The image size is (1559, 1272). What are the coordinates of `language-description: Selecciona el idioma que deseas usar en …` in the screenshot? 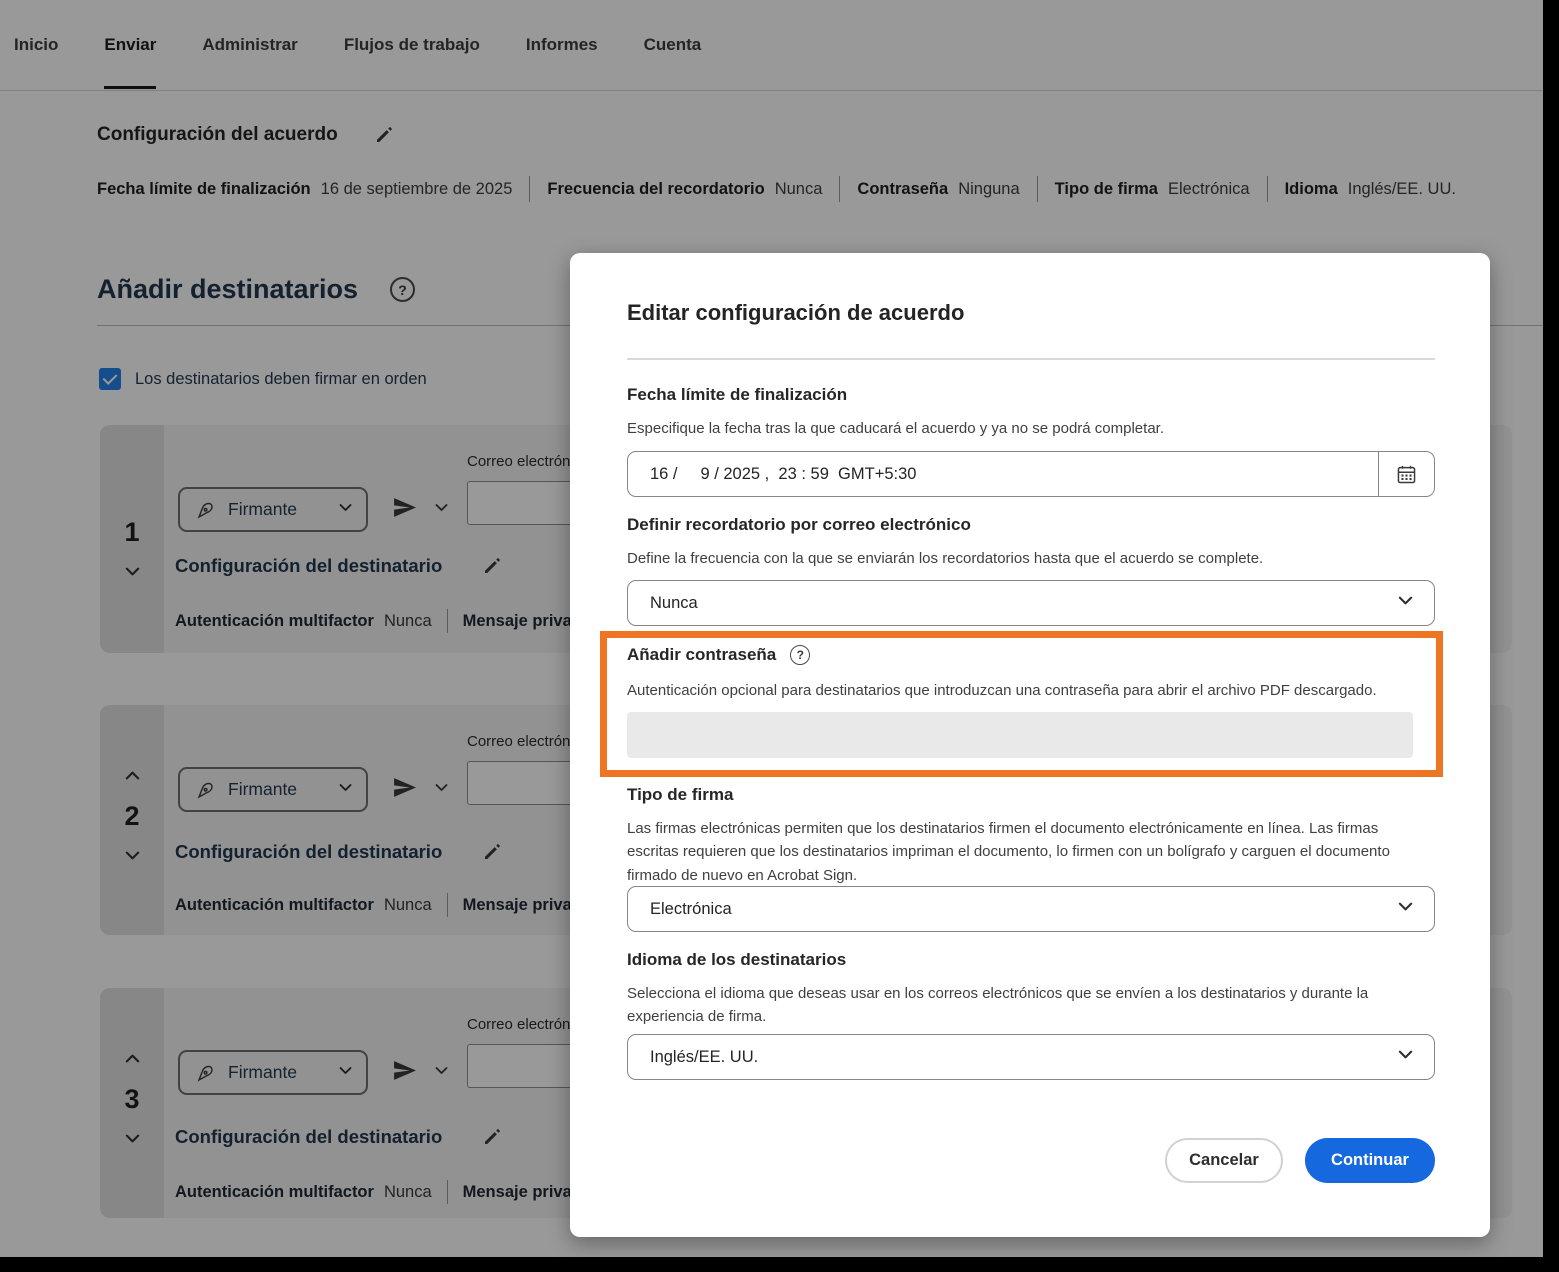 It's located at (998, 1005).